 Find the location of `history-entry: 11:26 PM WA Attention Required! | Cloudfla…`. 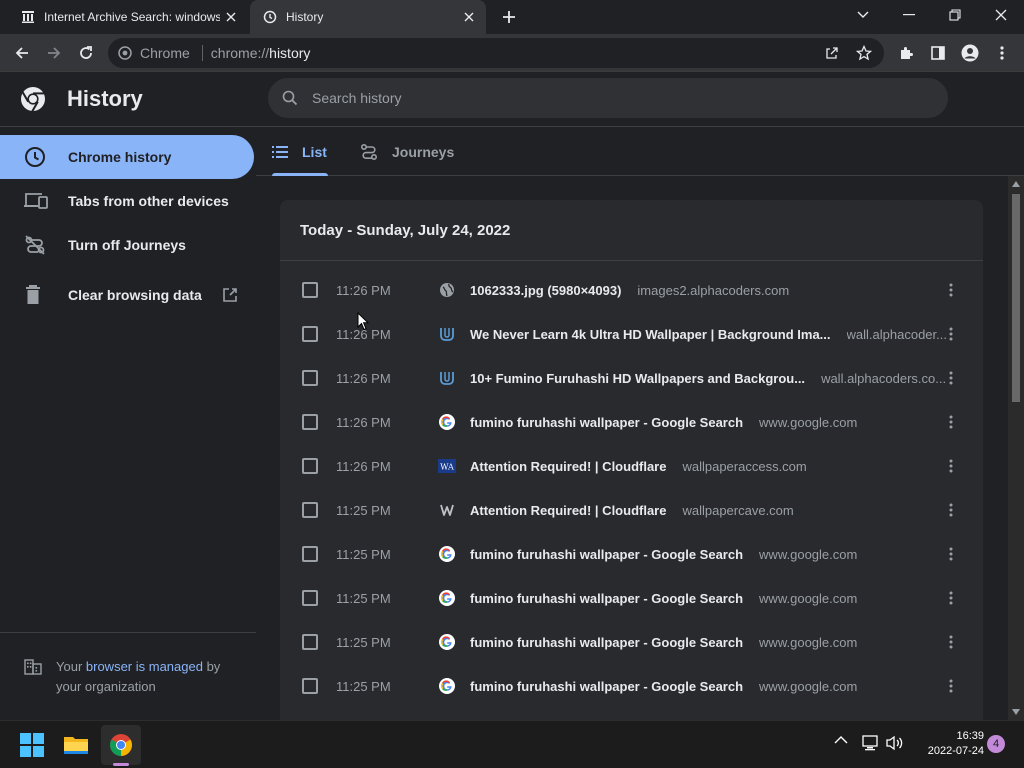

history-entry: 11:26 PM WA Attention Required! | Cloudfla… is located at coordinates (631, 466).